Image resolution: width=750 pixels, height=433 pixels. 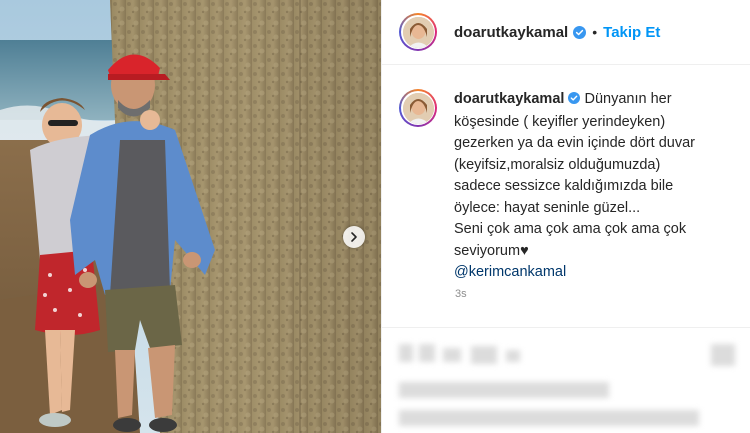 I want to click on caption-line-0: Dünyanın her, so click(x=628, y=99).